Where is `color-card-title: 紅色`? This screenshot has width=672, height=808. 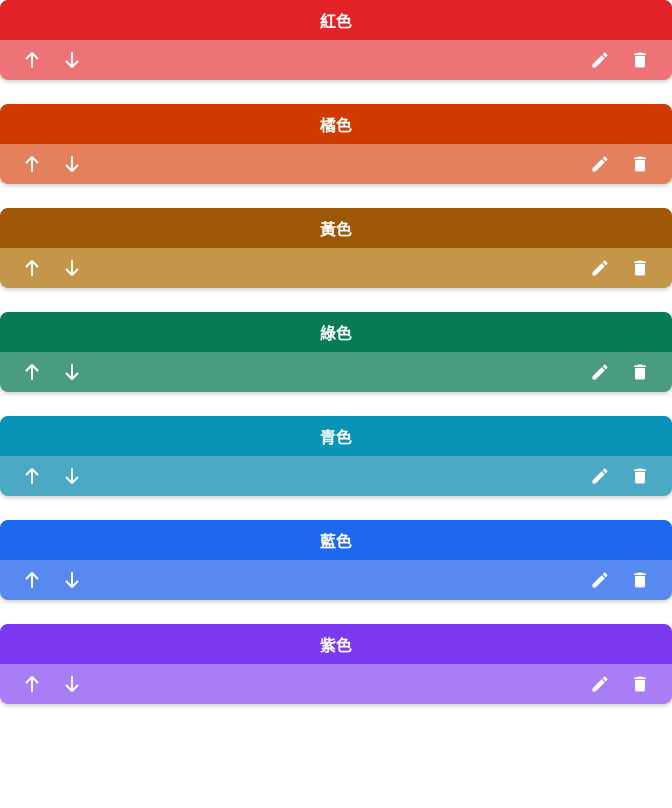
color-card-title: 紅色 is located at coordinates (336, 20).